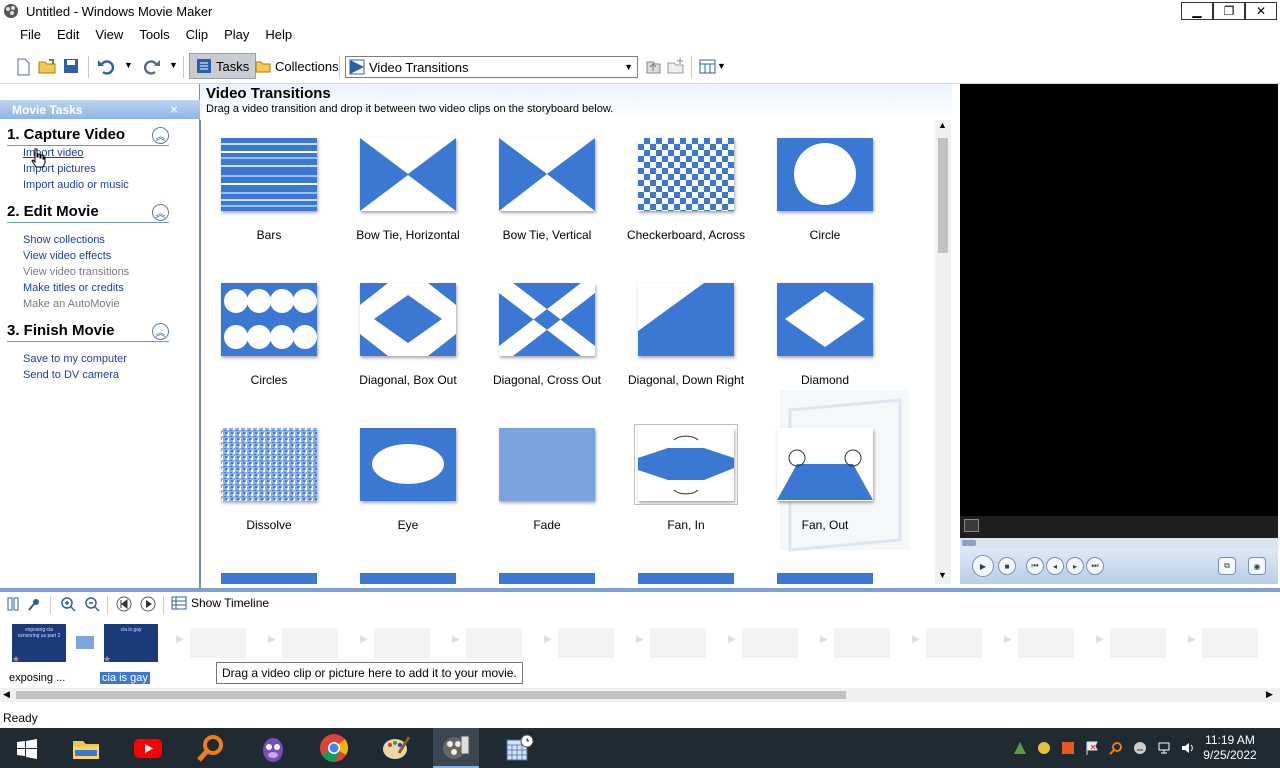 The width and height of the screenshot is (1280, 768). I want to click on scroll-up-icon: ▲, so click(942, 125).